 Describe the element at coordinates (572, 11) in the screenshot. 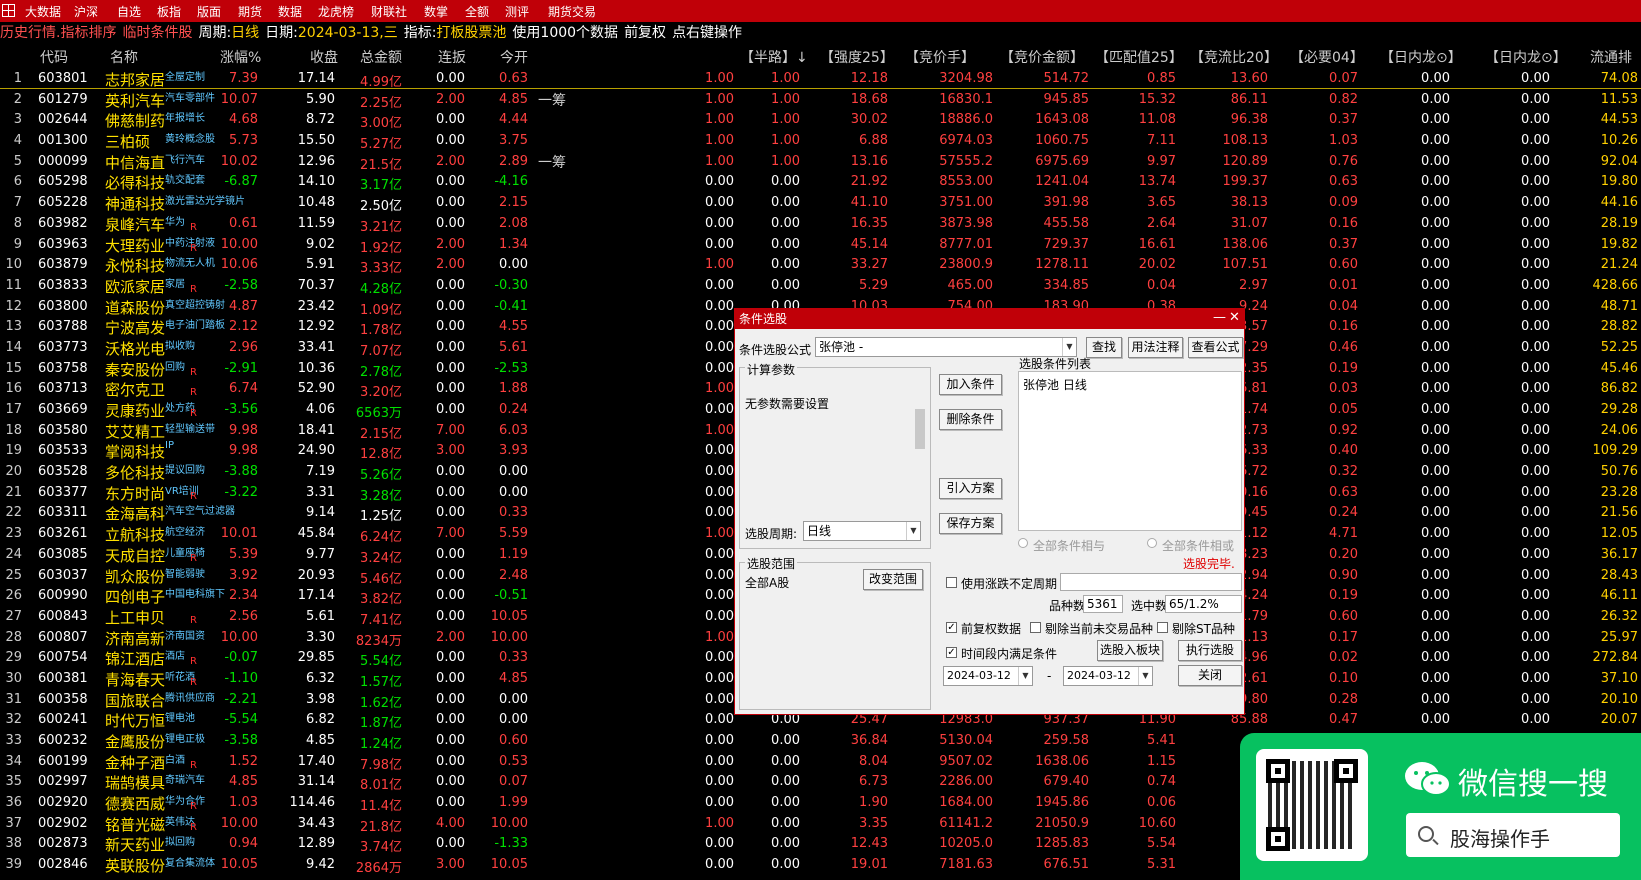

I see `menu-item-12: 期货交易` at that location.